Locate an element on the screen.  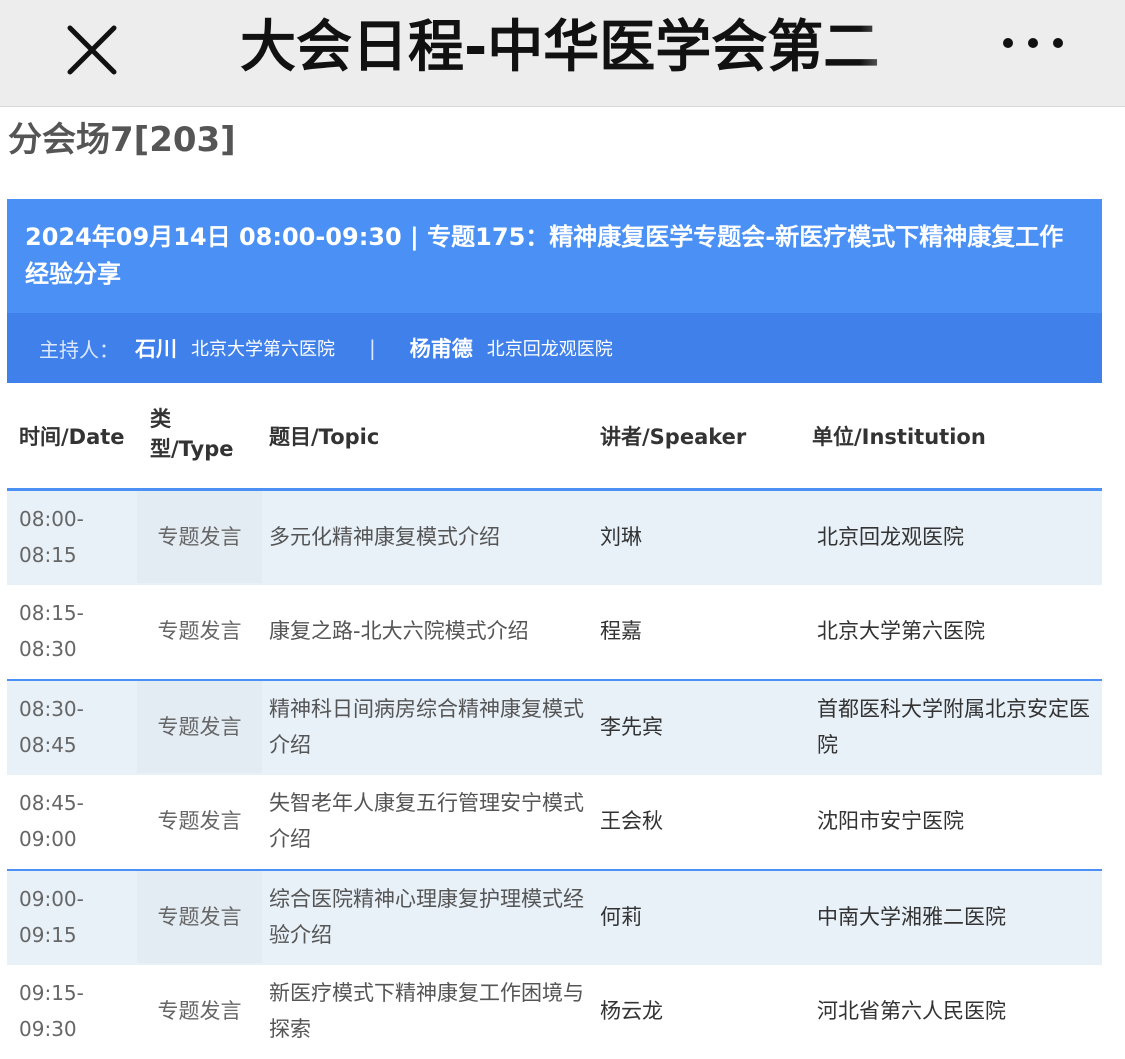
header-topic: 题目/Topic is located at coordinates (324, 437).